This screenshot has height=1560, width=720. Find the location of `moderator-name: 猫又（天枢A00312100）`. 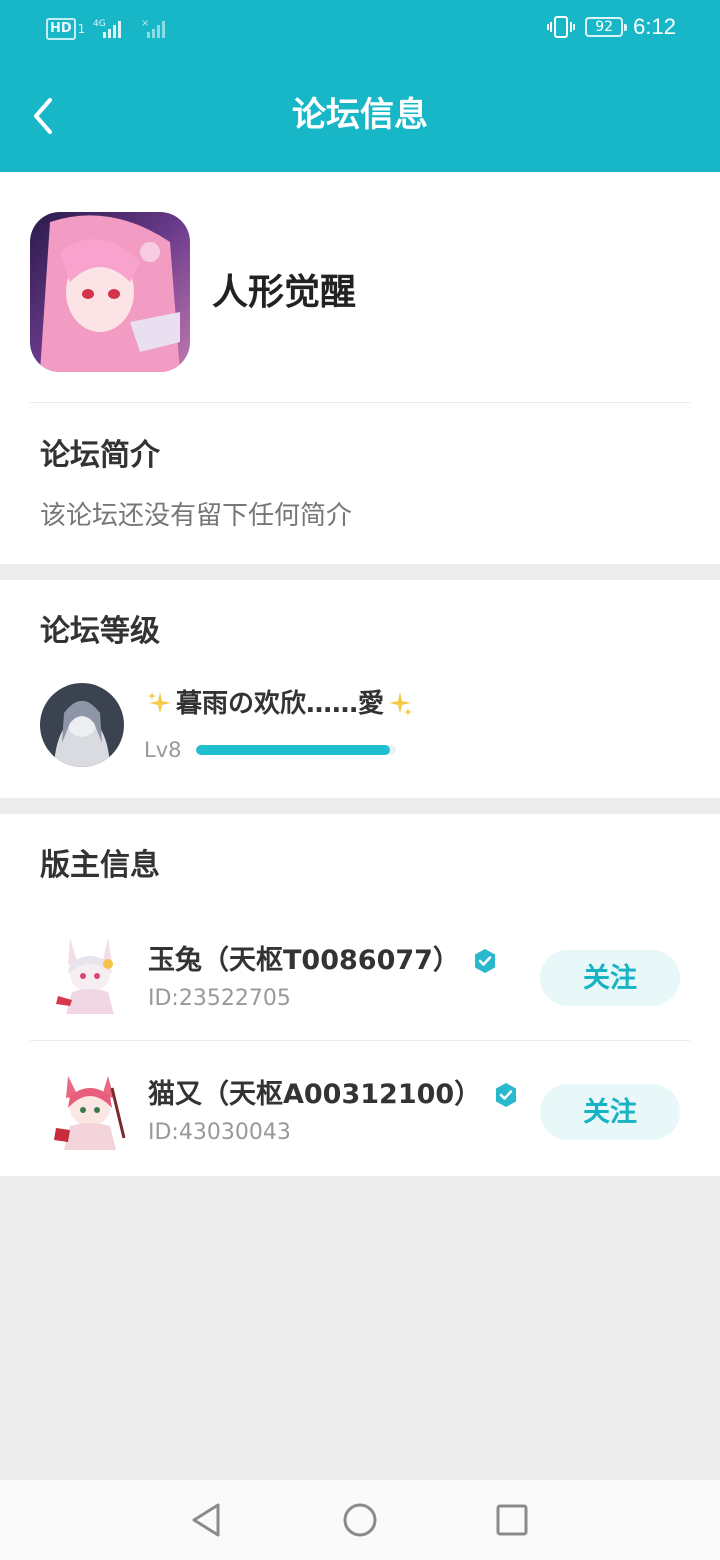

moderator-name: 猫又（天枢A00312100） is located at coordinates (333, 1095).